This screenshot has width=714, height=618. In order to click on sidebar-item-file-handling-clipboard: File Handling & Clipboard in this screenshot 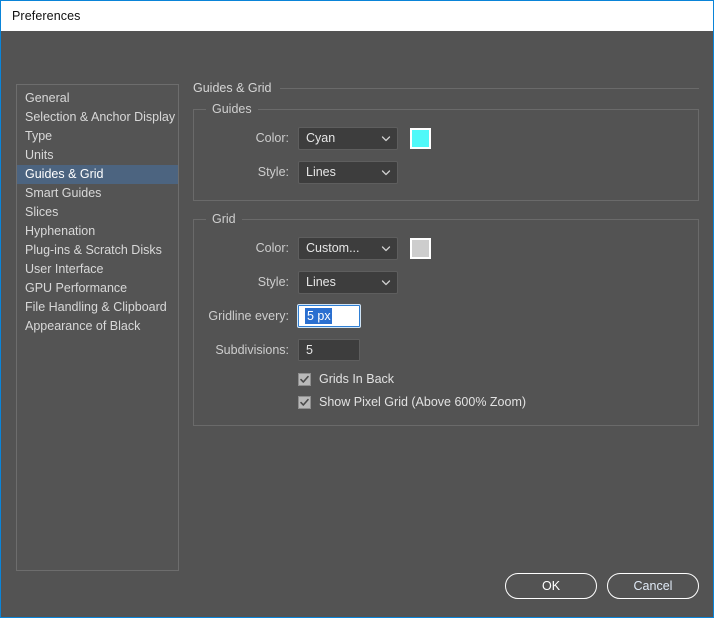, I will do `click(97, 307)`.